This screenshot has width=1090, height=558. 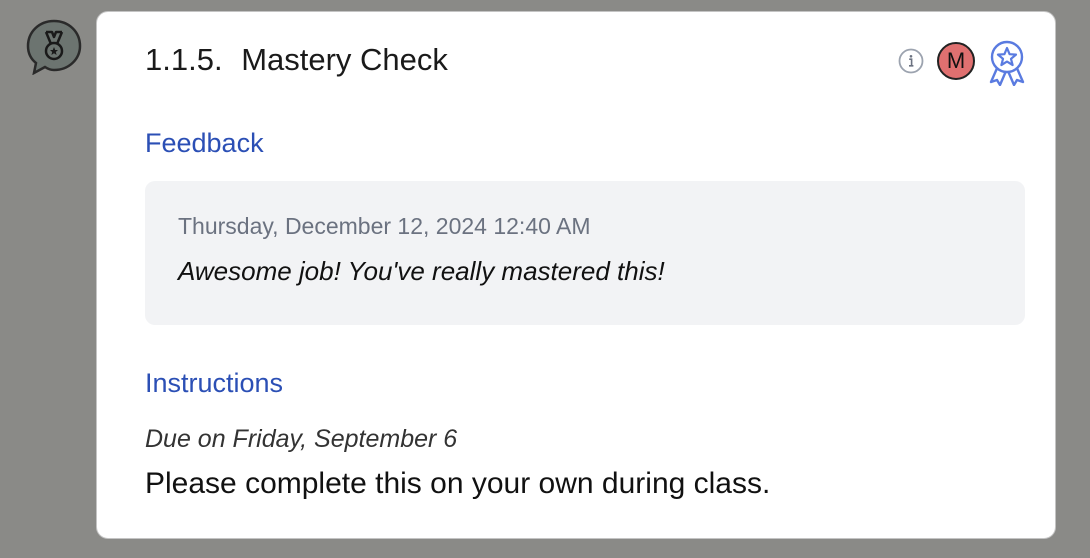 I want to click on instructions-heading: Instructions, so click(x=214, y=383).